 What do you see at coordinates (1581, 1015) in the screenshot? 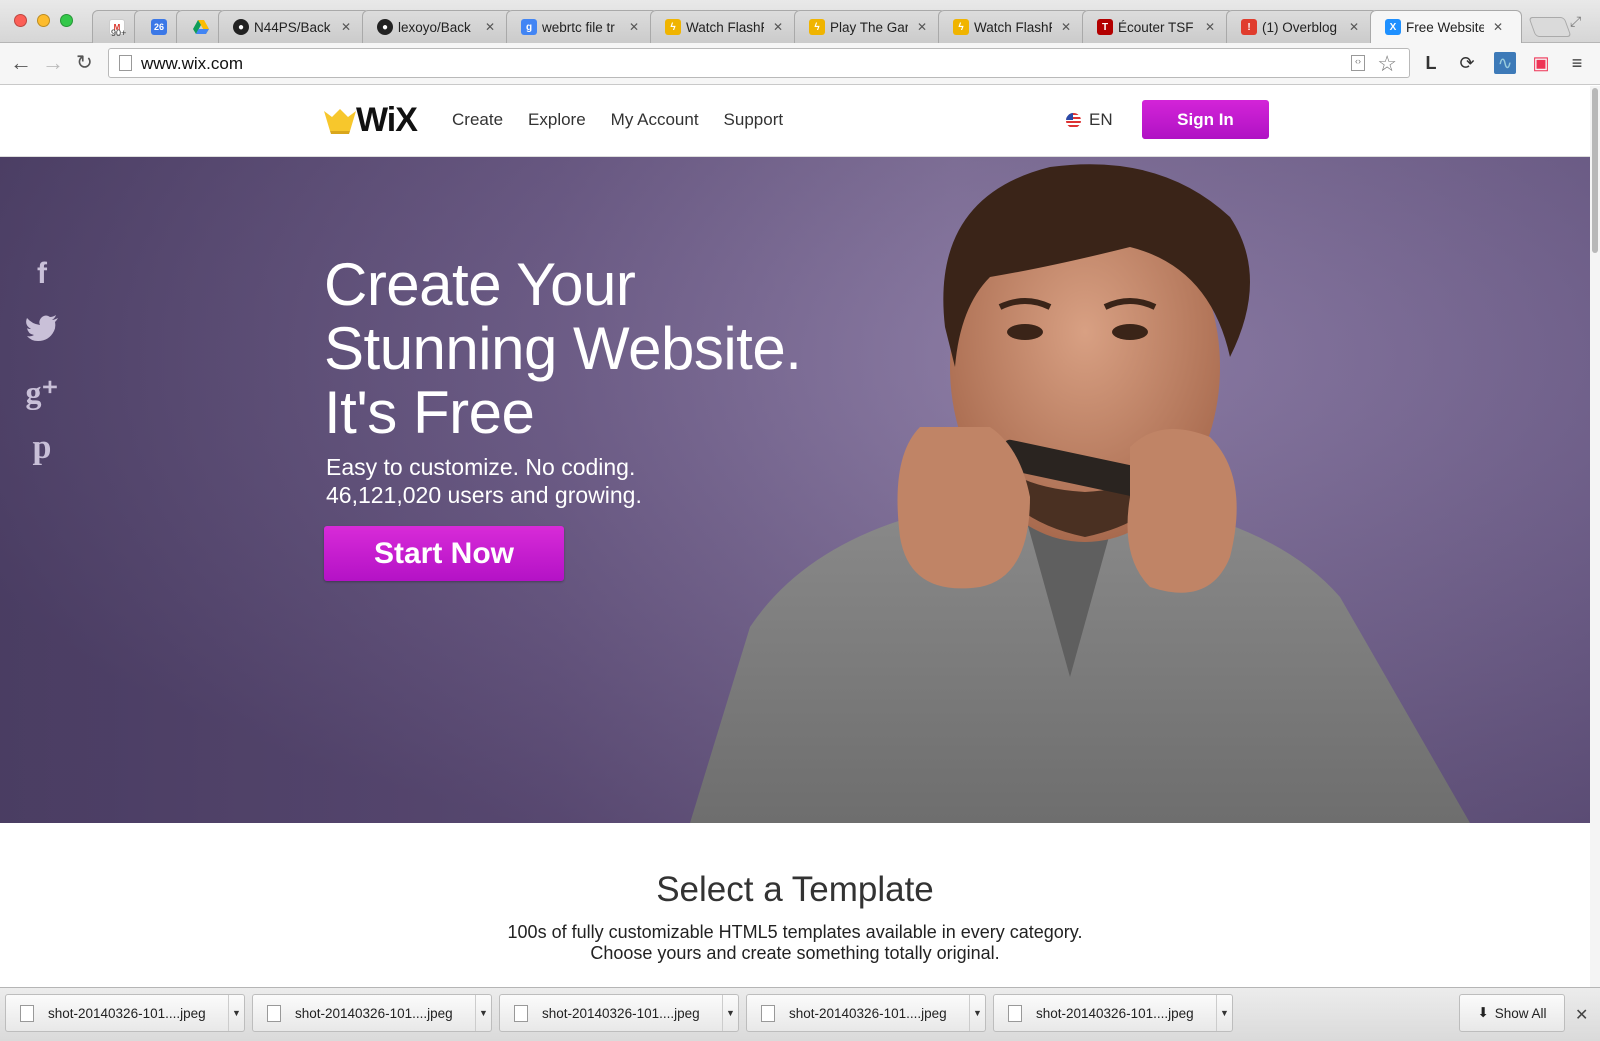
I see `close-download-shelf-icon: ✕` at bounding box center [1581, 1015].